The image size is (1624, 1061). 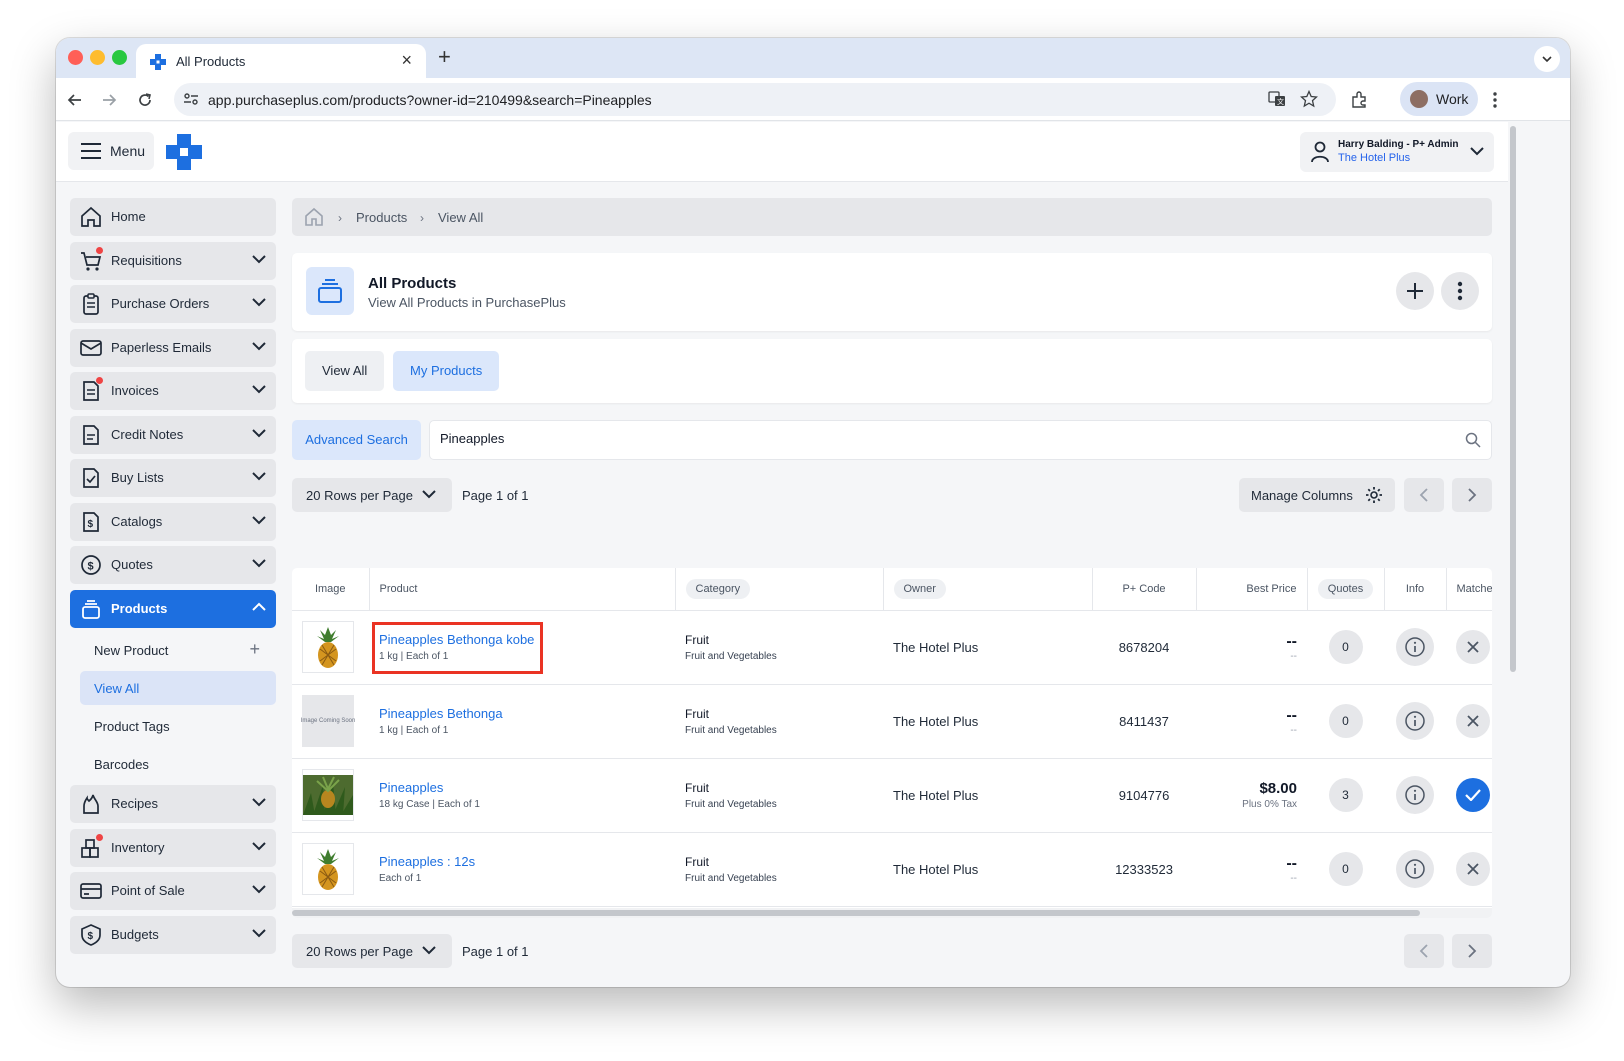 What do you see at coordinates (1144, 647) in the screenshot?
I see `product-code: 8678204` at bounding box center [1144, 647].